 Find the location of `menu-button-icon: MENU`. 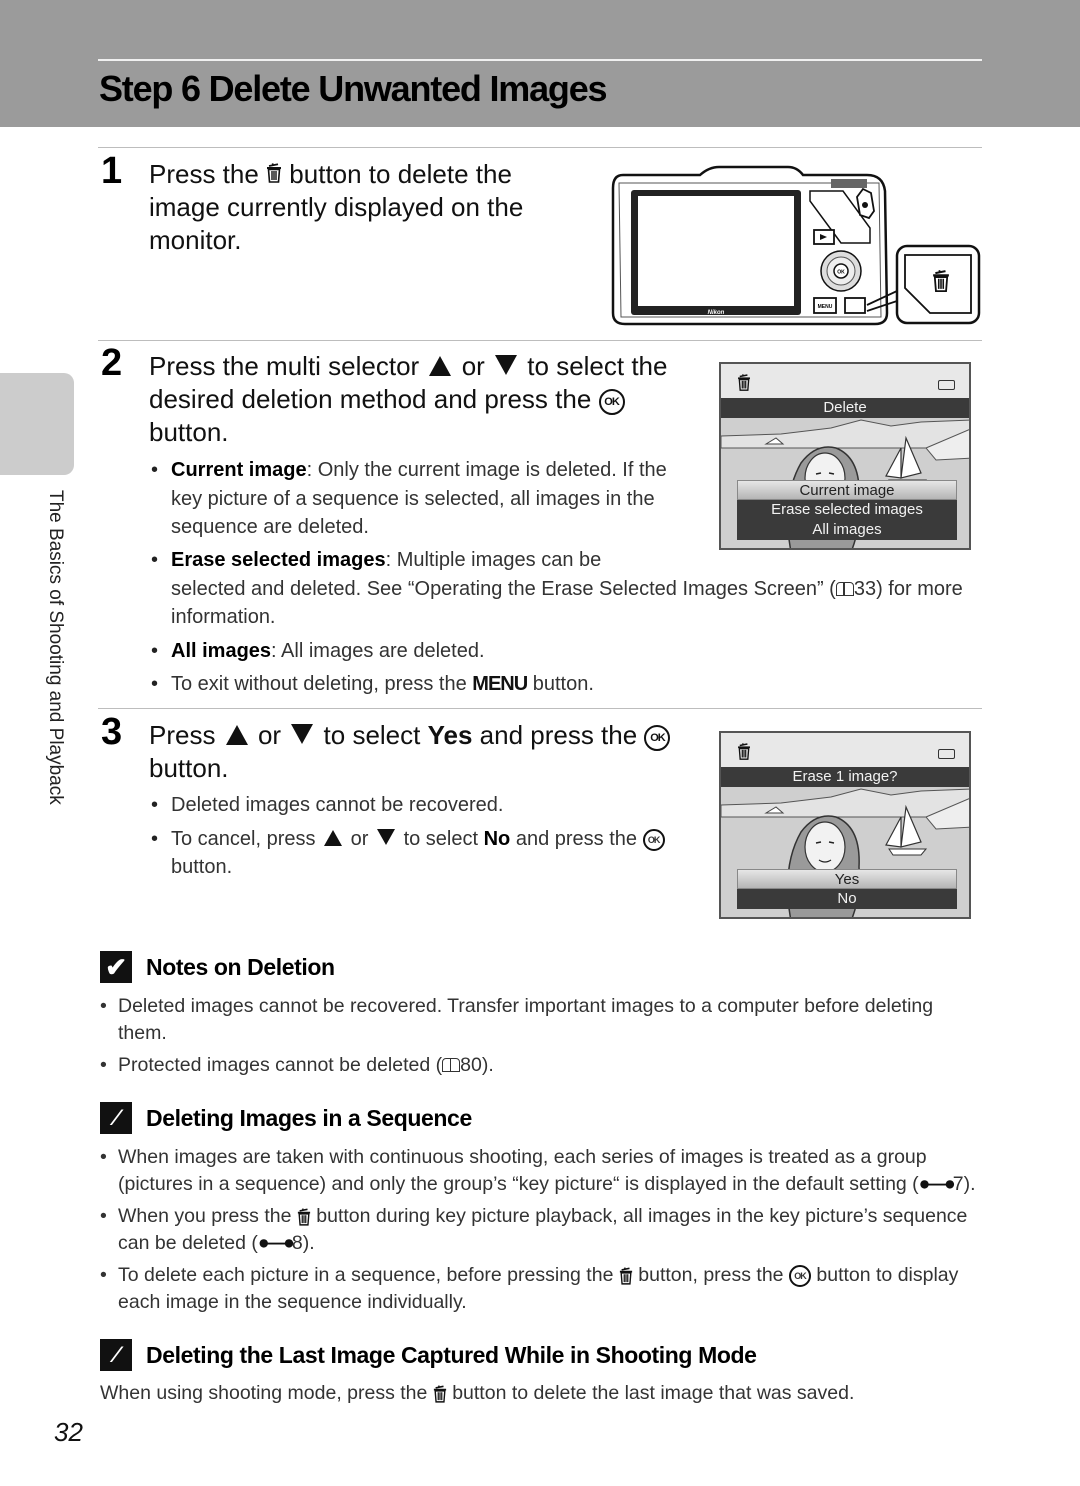

menu-button-icon: MENU is located at coordinates (500, 684).